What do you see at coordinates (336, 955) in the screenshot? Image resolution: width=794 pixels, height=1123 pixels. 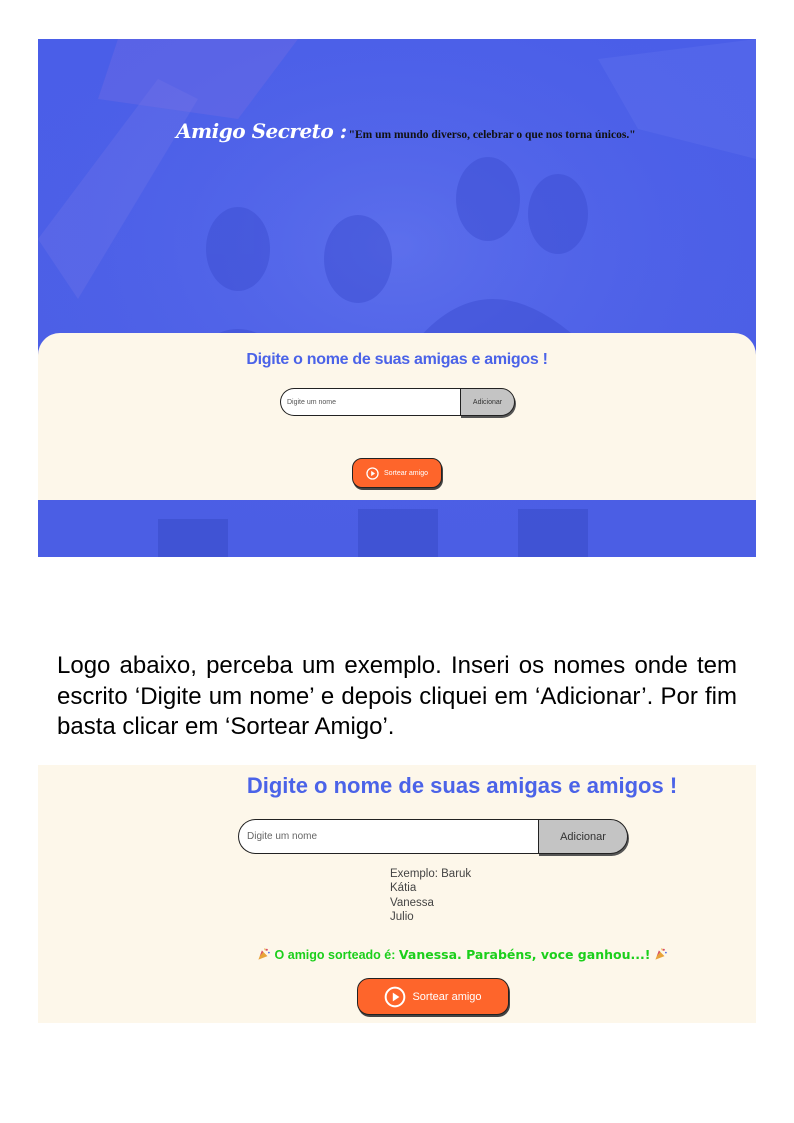 I see `result-prefix: O amigo sorteado é:` at bounding box center [336, 955].